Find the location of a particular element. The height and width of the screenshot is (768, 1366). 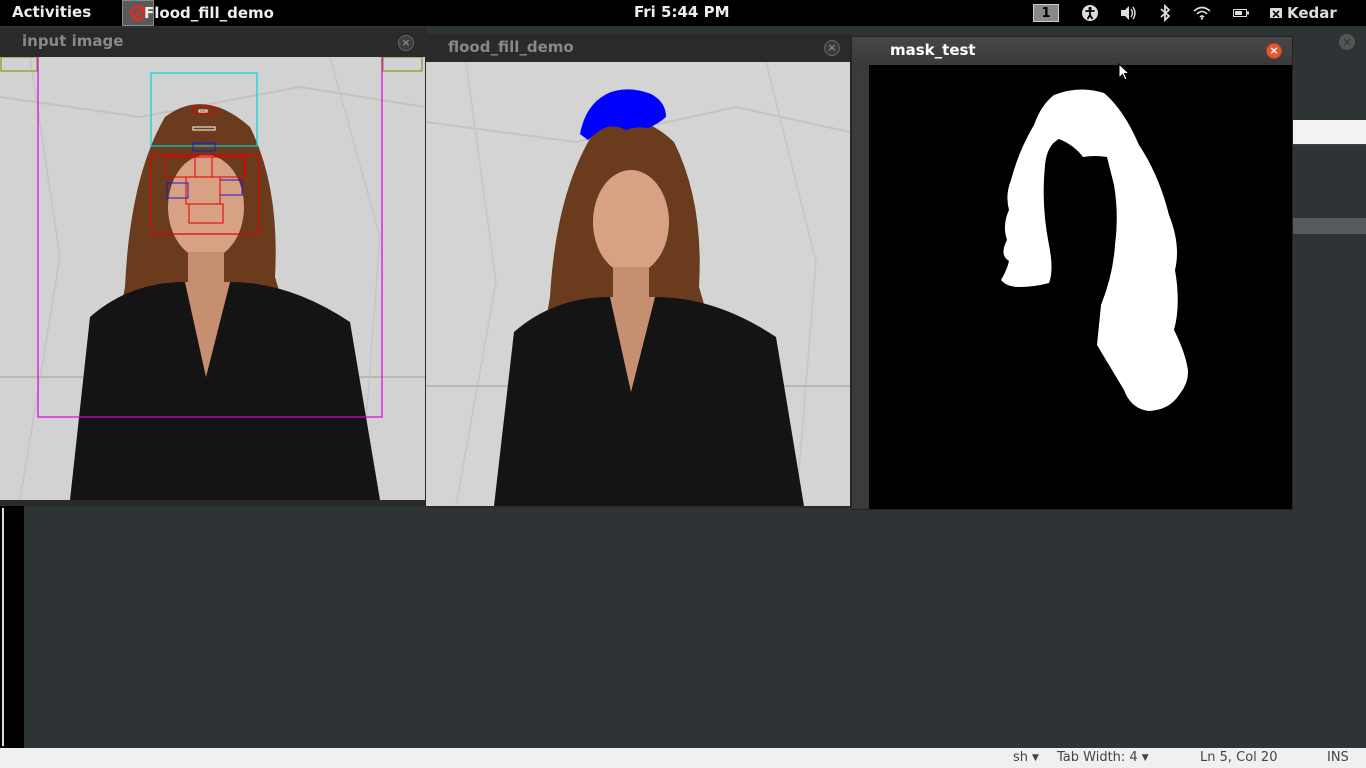

battery-icon is located at coordinates (1241, 13).